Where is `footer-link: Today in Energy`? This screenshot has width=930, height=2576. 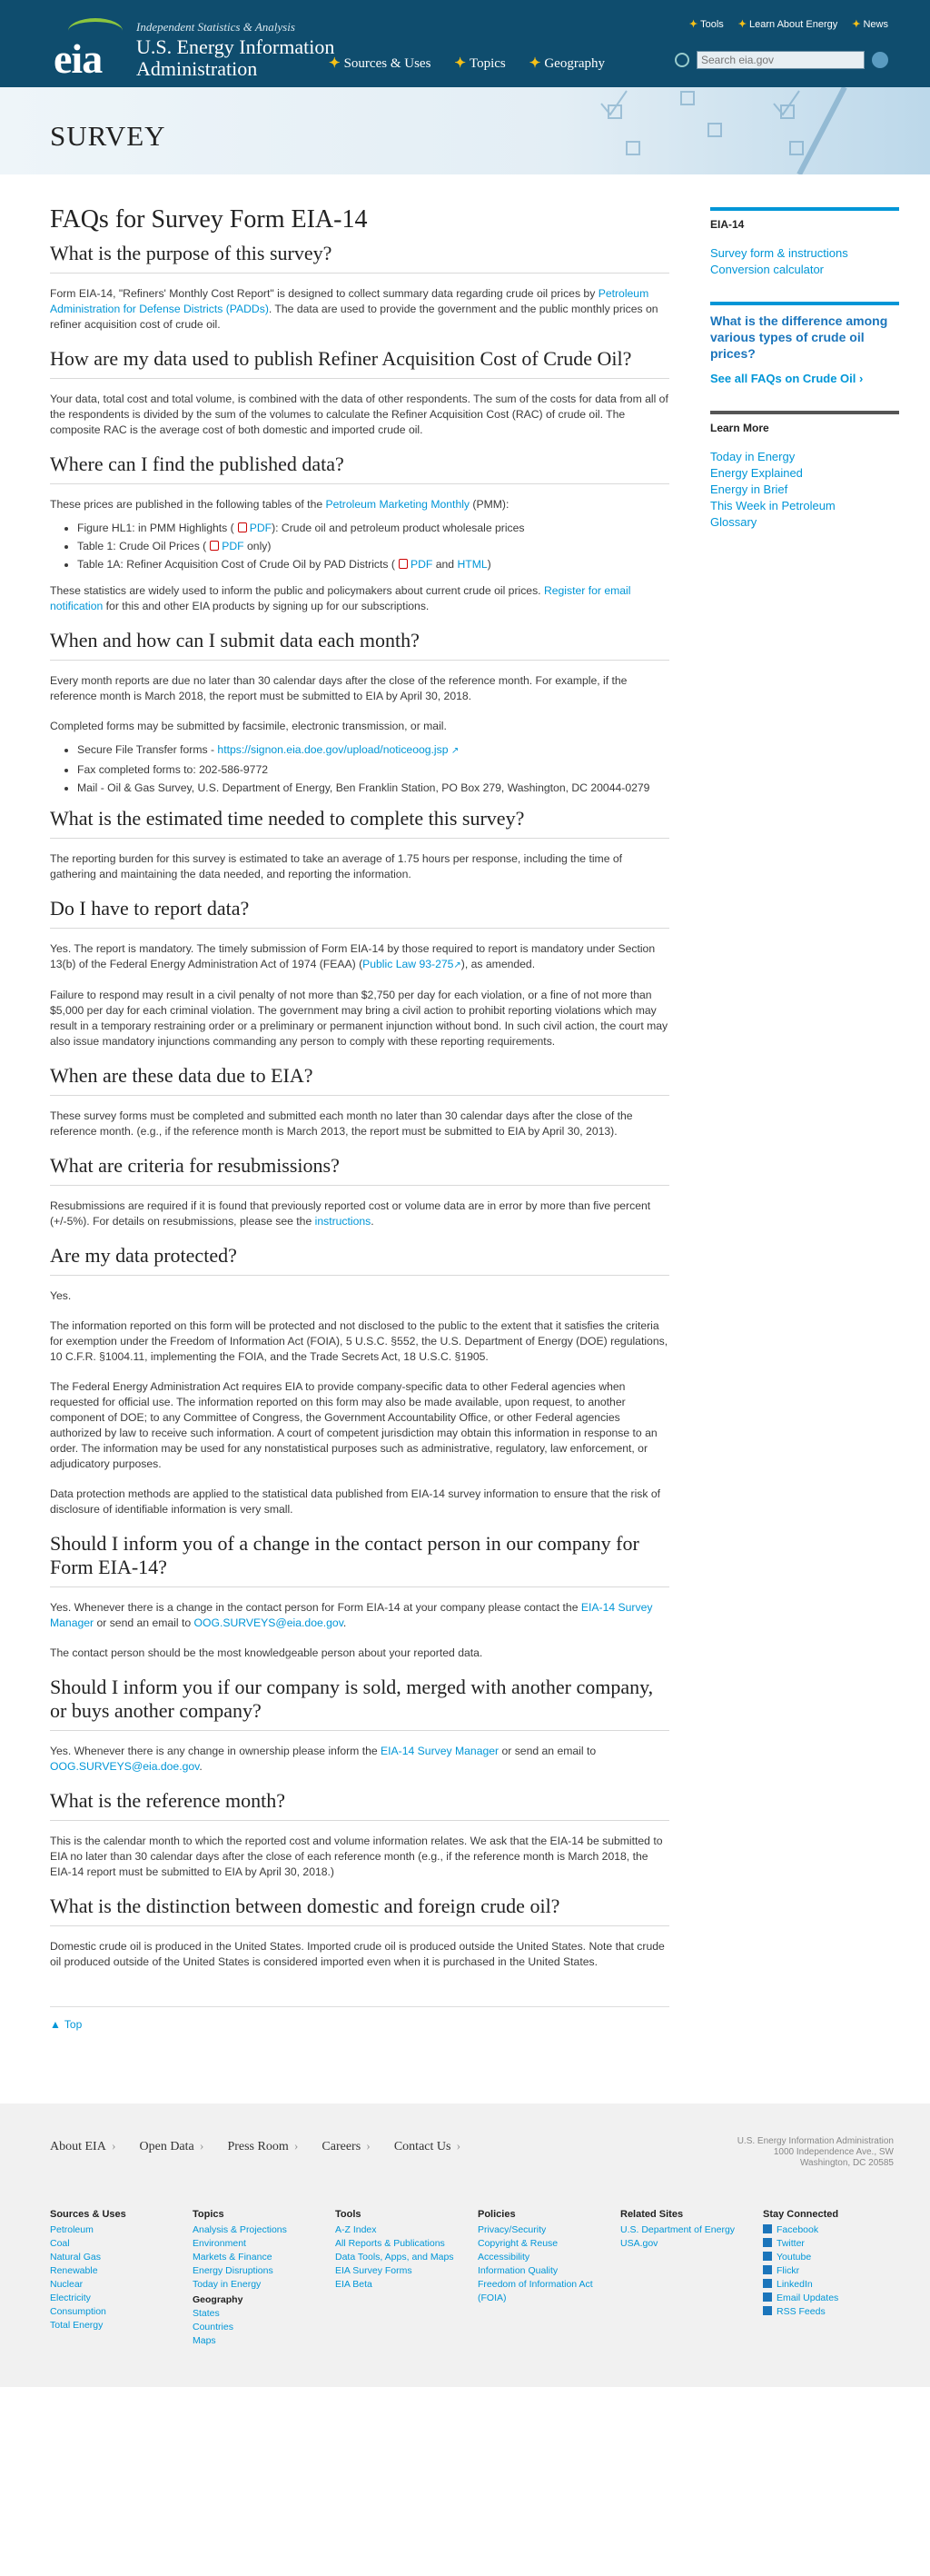
footer-link: Today in Energy is located at coordinates (264, 2285).